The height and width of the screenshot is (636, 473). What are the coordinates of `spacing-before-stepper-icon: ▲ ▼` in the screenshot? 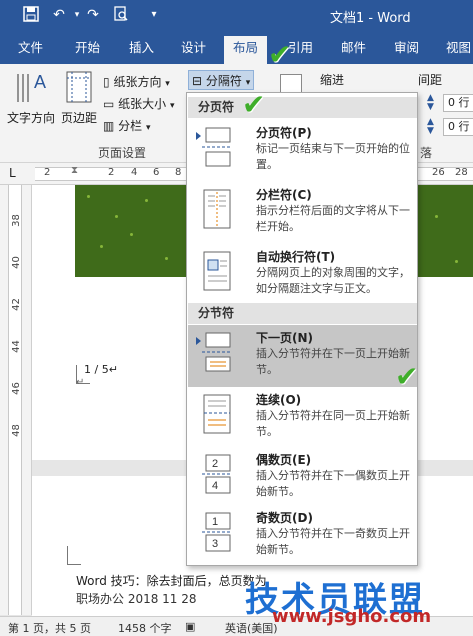 It's located at (430, 103).